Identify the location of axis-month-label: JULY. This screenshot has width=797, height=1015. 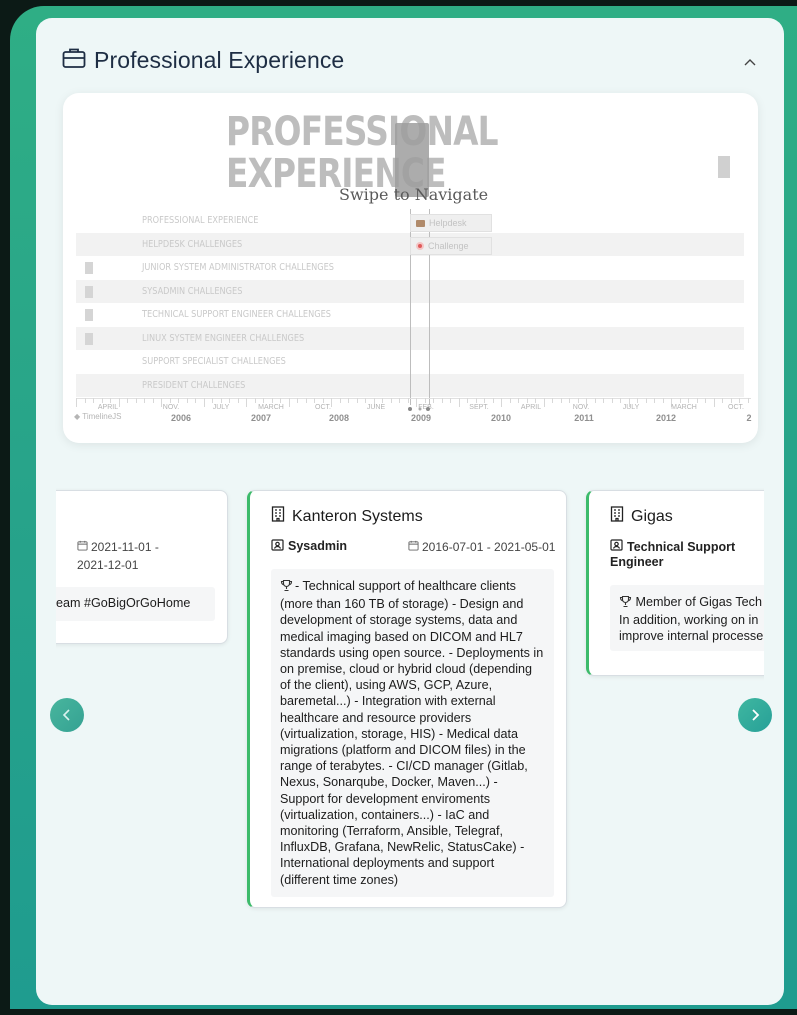
(631, 407).